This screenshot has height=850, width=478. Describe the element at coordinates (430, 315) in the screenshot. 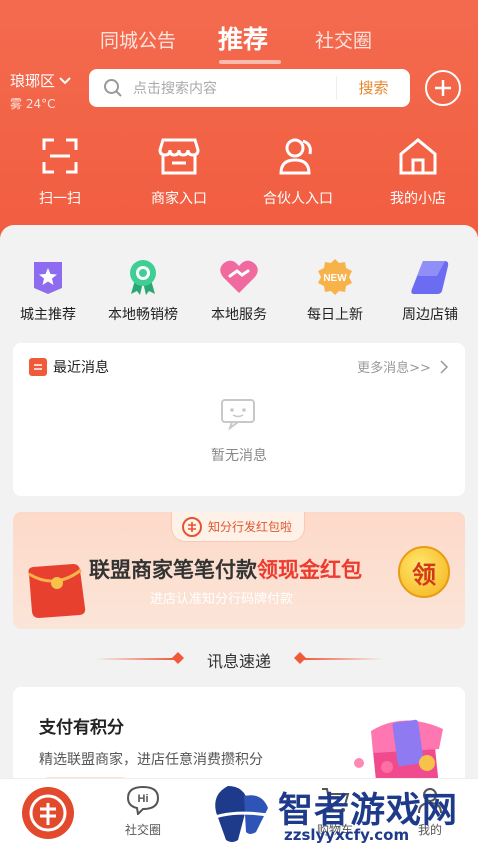

I see `category-label: 周边店铺` at that location.